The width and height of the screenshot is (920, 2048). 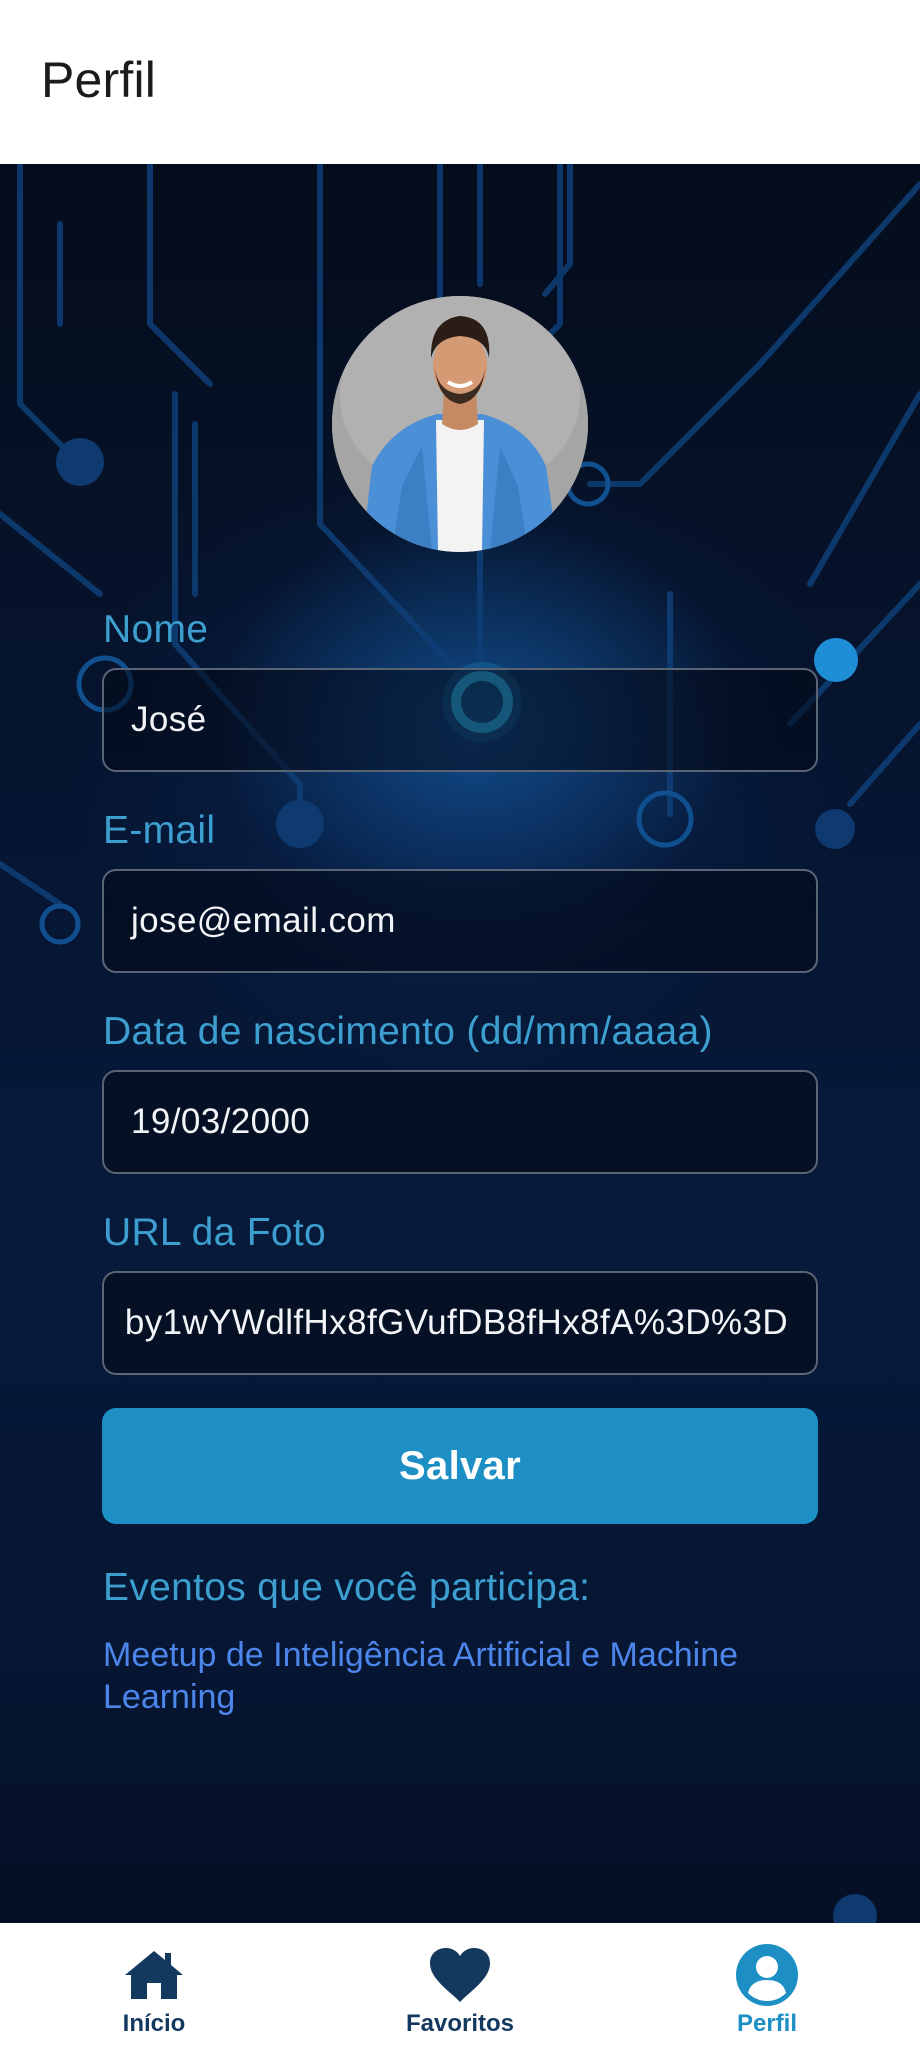 I want to click on profile-avatar, so click(x=460, y=424).